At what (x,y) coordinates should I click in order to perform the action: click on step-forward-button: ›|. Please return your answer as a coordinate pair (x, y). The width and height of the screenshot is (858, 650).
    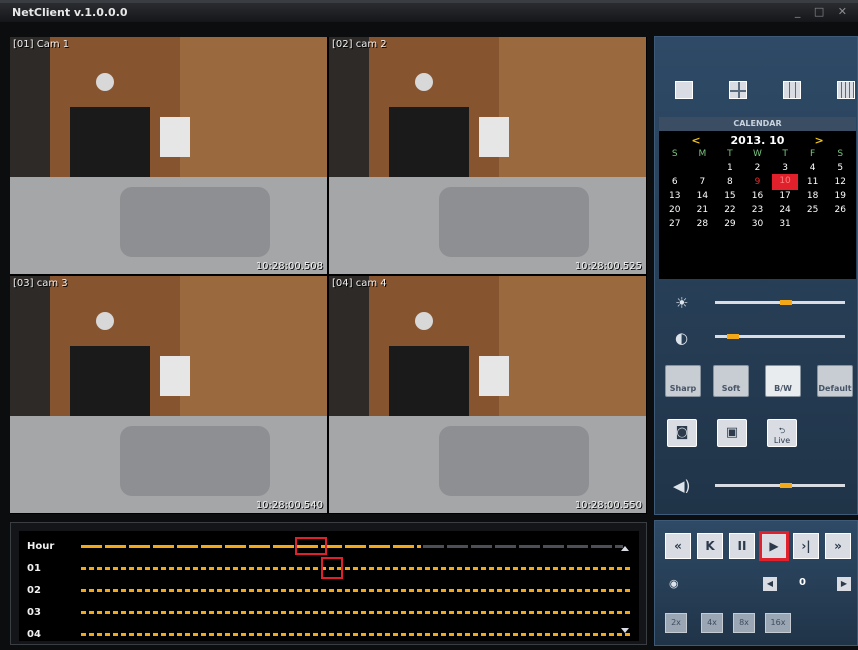
    Looking at the image, I should click on (806, 546).